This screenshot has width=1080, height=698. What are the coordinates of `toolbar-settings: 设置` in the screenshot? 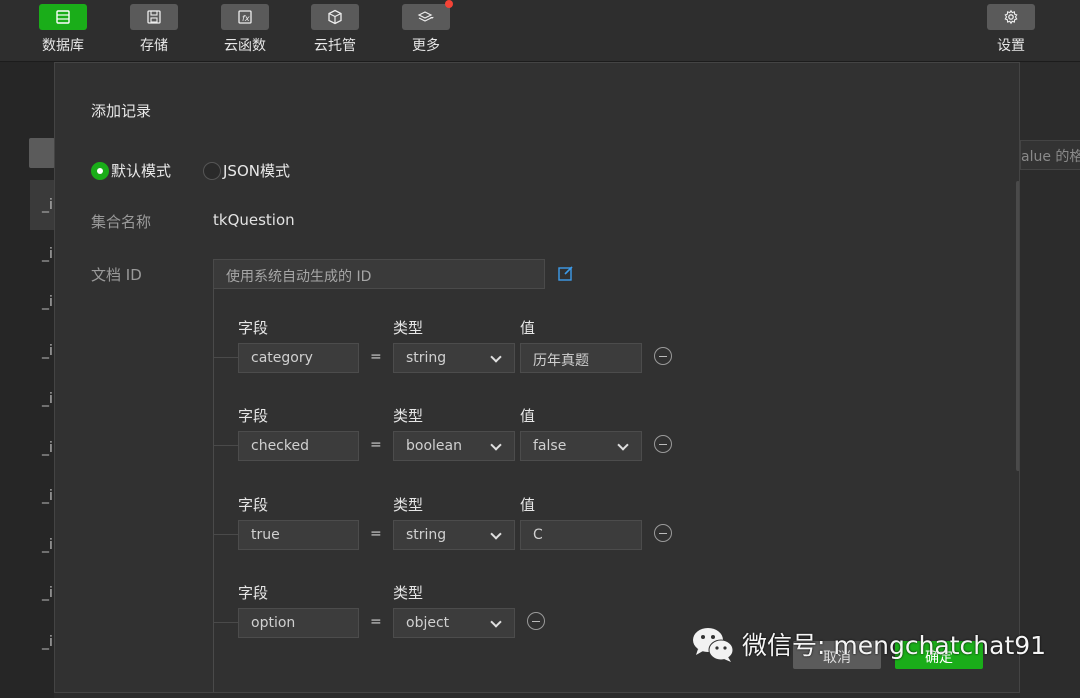 It's located at (1011, 29).